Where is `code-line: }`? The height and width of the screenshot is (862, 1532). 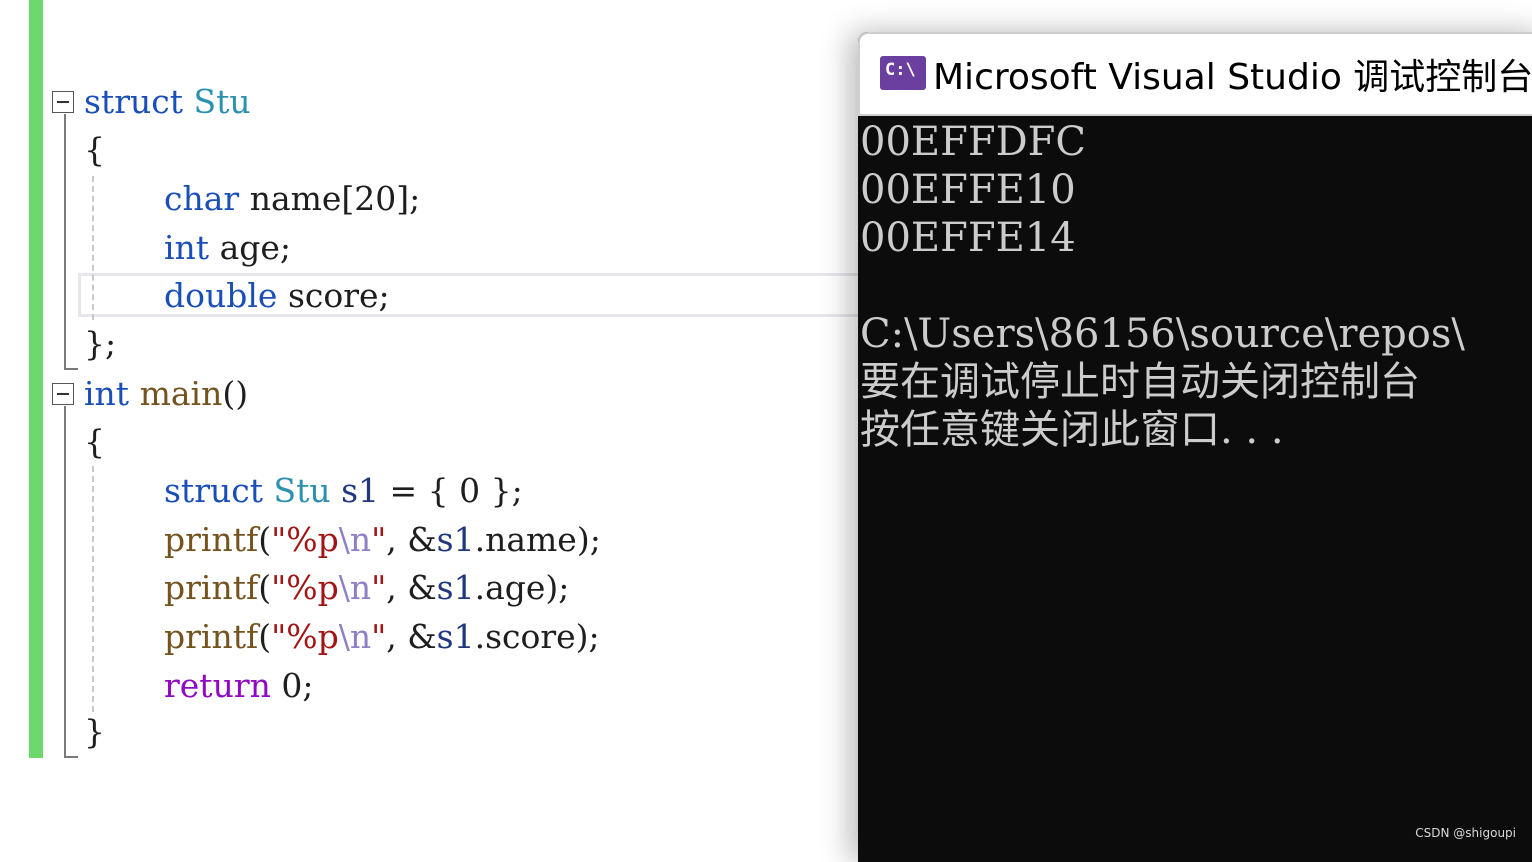 code-line: } is located at coordinates (94, 732).